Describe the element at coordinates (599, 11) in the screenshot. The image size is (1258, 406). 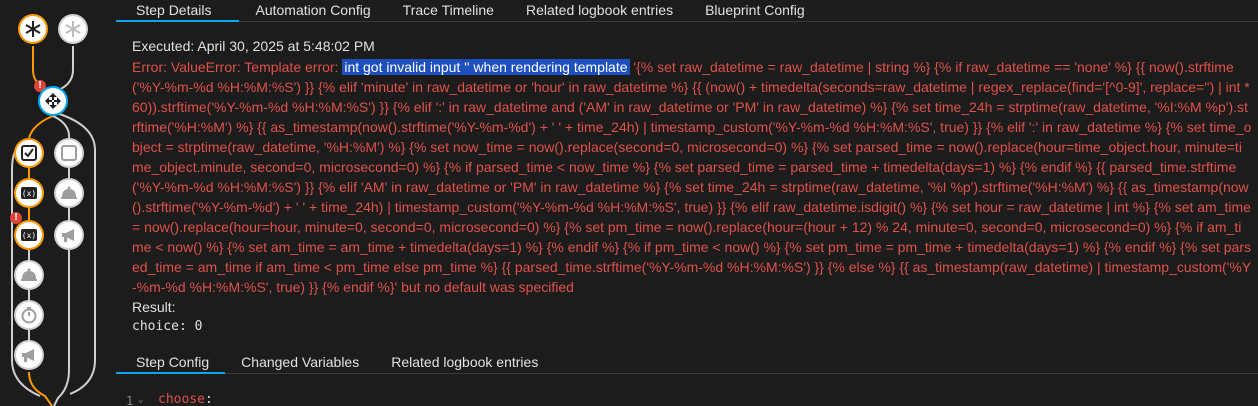
I see `tab-related-logbook: Related logbook entries` at that location.